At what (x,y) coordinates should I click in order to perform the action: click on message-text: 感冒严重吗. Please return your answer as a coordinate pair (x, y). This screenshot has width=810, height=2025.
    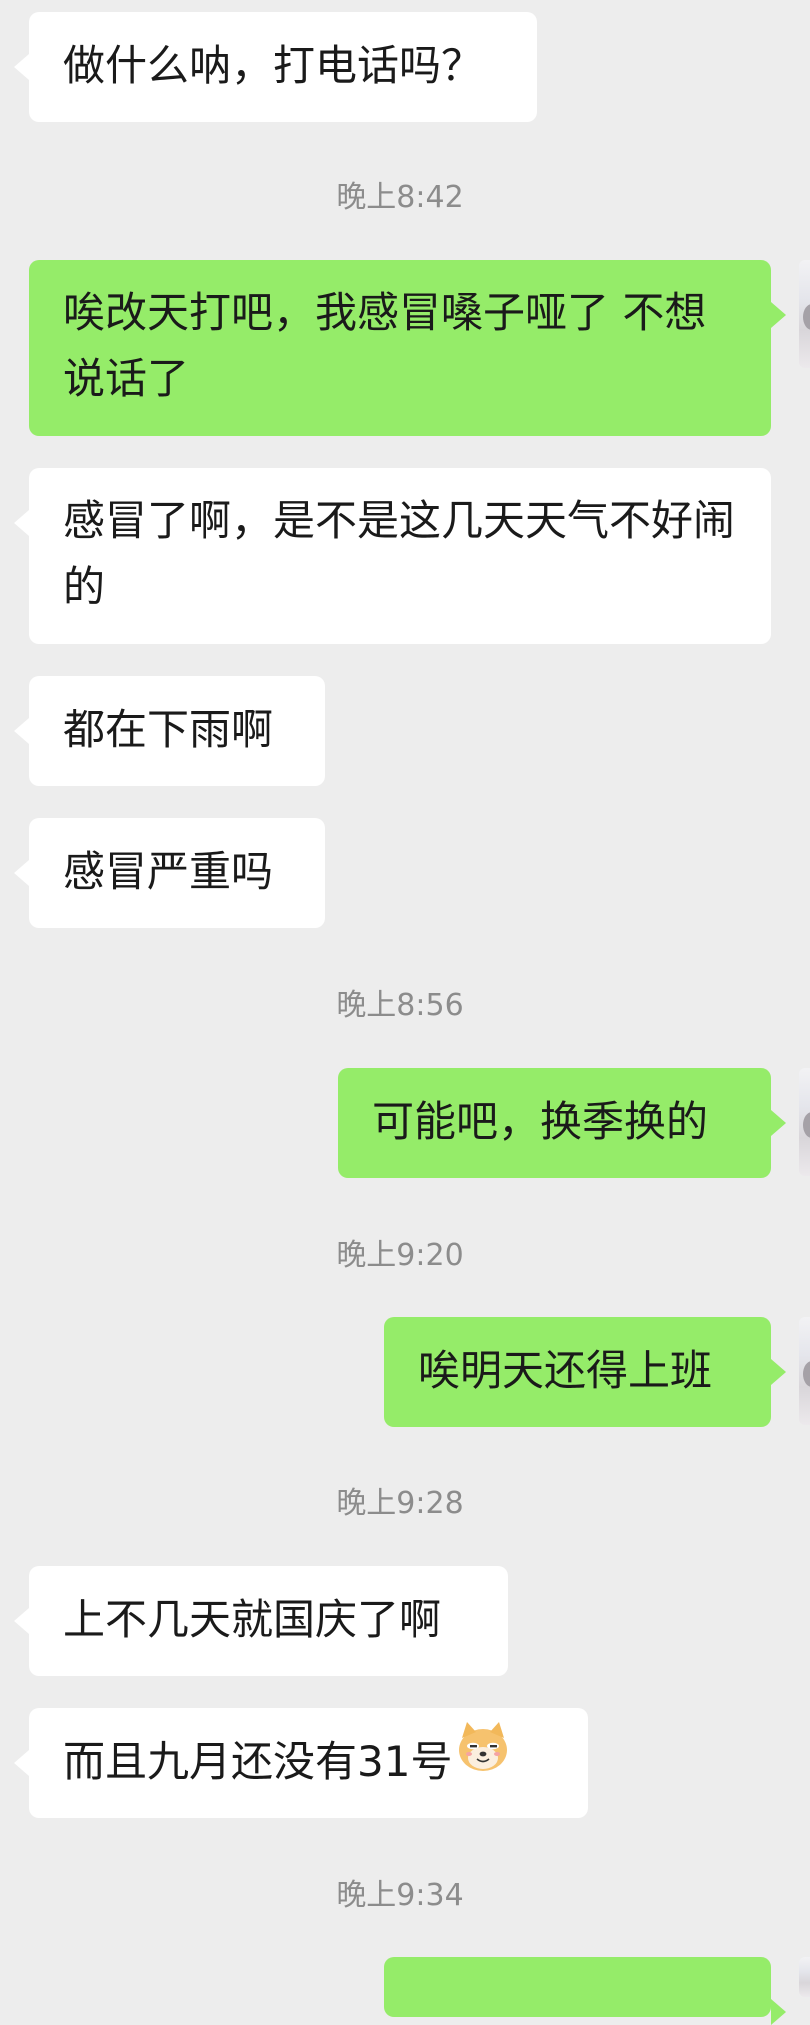
    Looking at the image, I should click on (168, 871).